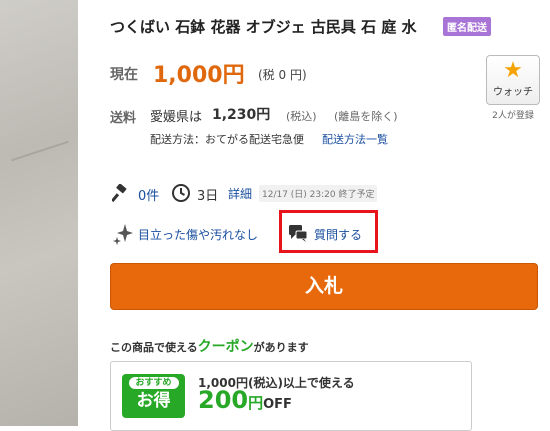  What do you see at coordinates (148, 194) in the screenshot?
I see `bid-count-link: 0件` at bounding box center [148, 194].